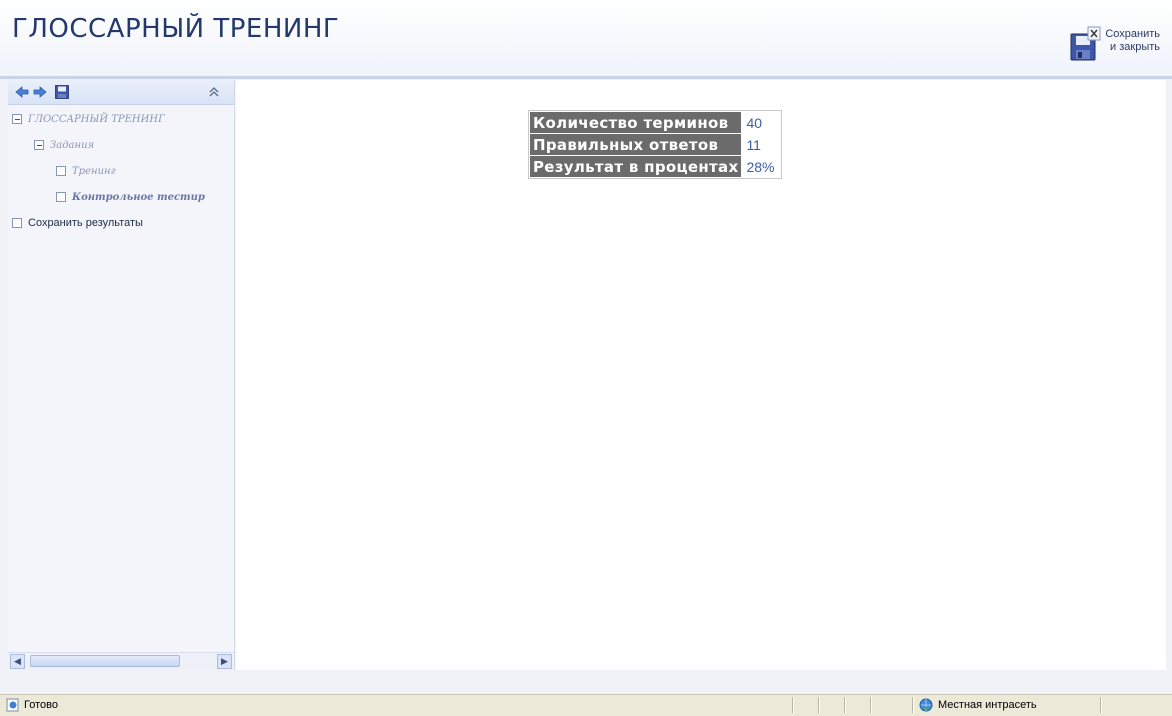  What do you see at coordinates (62, 92) in the screenshot?
I see `floppy-disk-icon` at bounding box center [62, 92].